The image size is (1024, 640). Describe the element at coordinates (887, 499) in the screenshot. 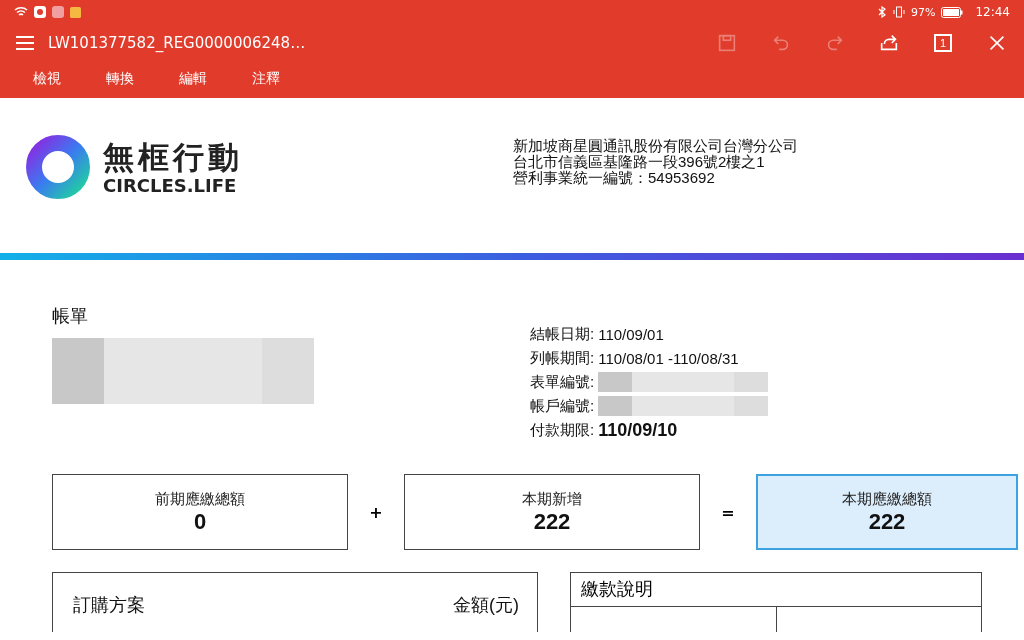

I see `amount-label: 本期應繳總額` at that location.